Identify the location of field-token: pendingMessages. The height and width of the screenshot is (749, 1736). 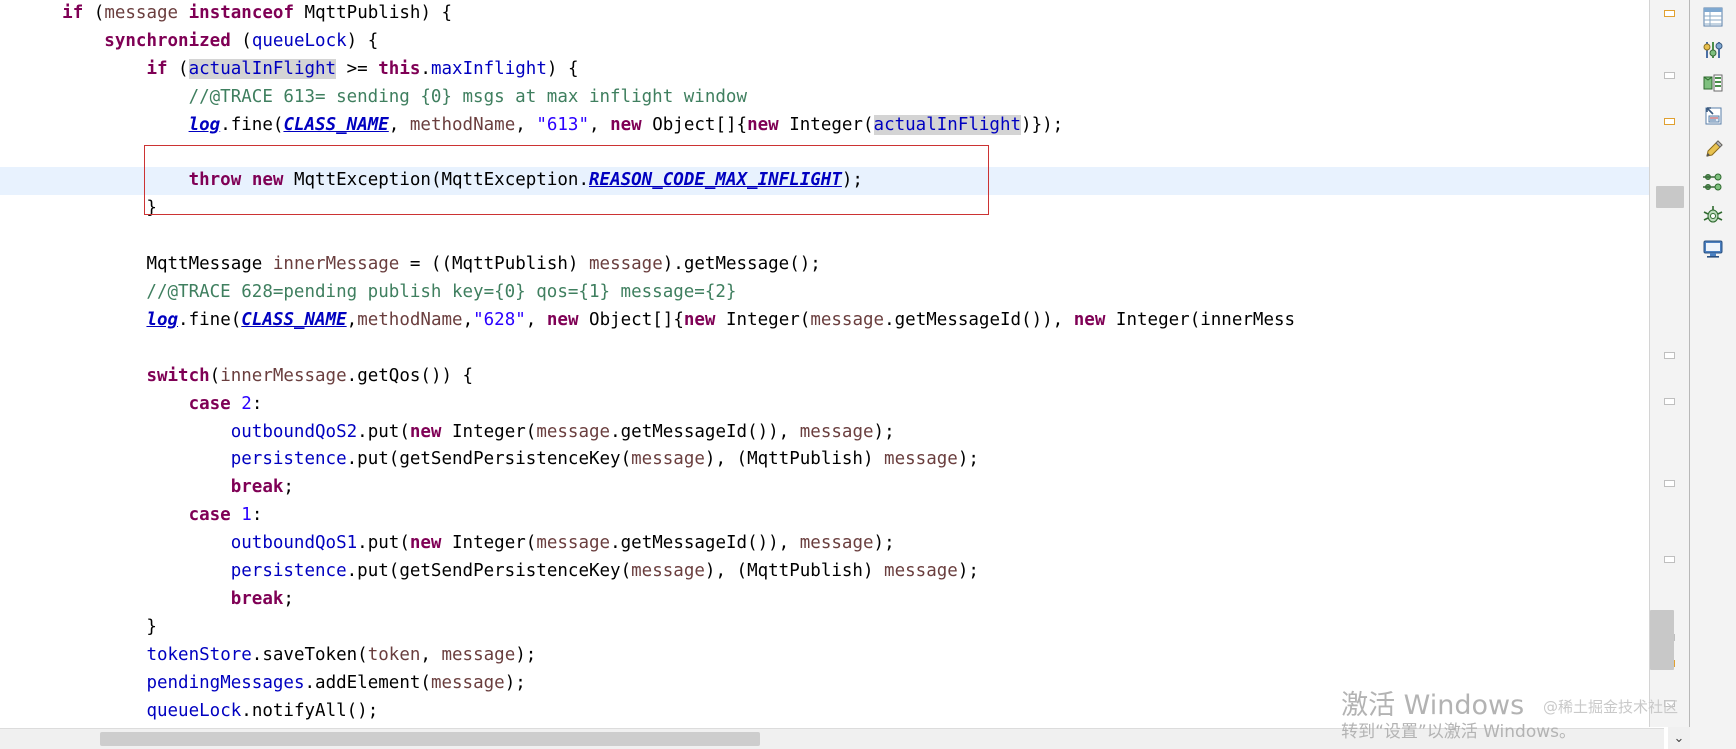
(225, 682).